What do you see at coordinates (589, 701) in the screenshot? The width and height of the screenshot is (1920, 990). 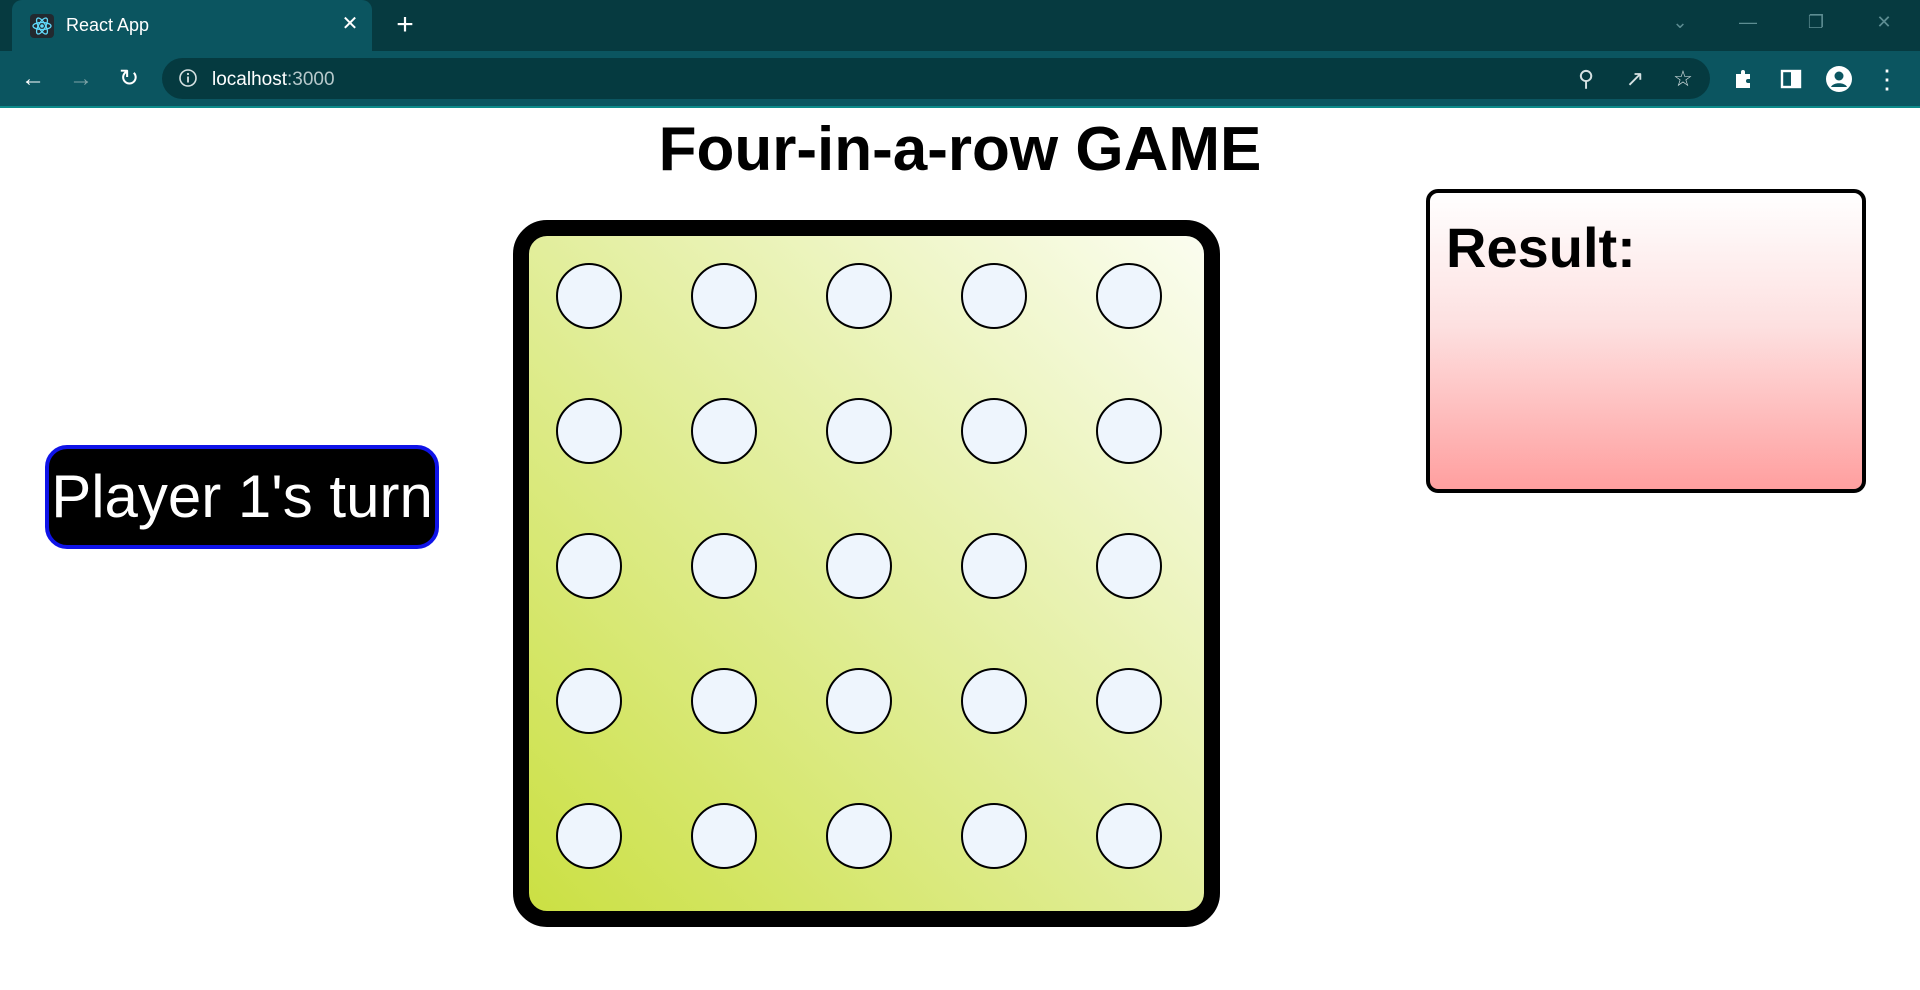 I see `board-cell-r4-c1` at bounding box center [589, 701].